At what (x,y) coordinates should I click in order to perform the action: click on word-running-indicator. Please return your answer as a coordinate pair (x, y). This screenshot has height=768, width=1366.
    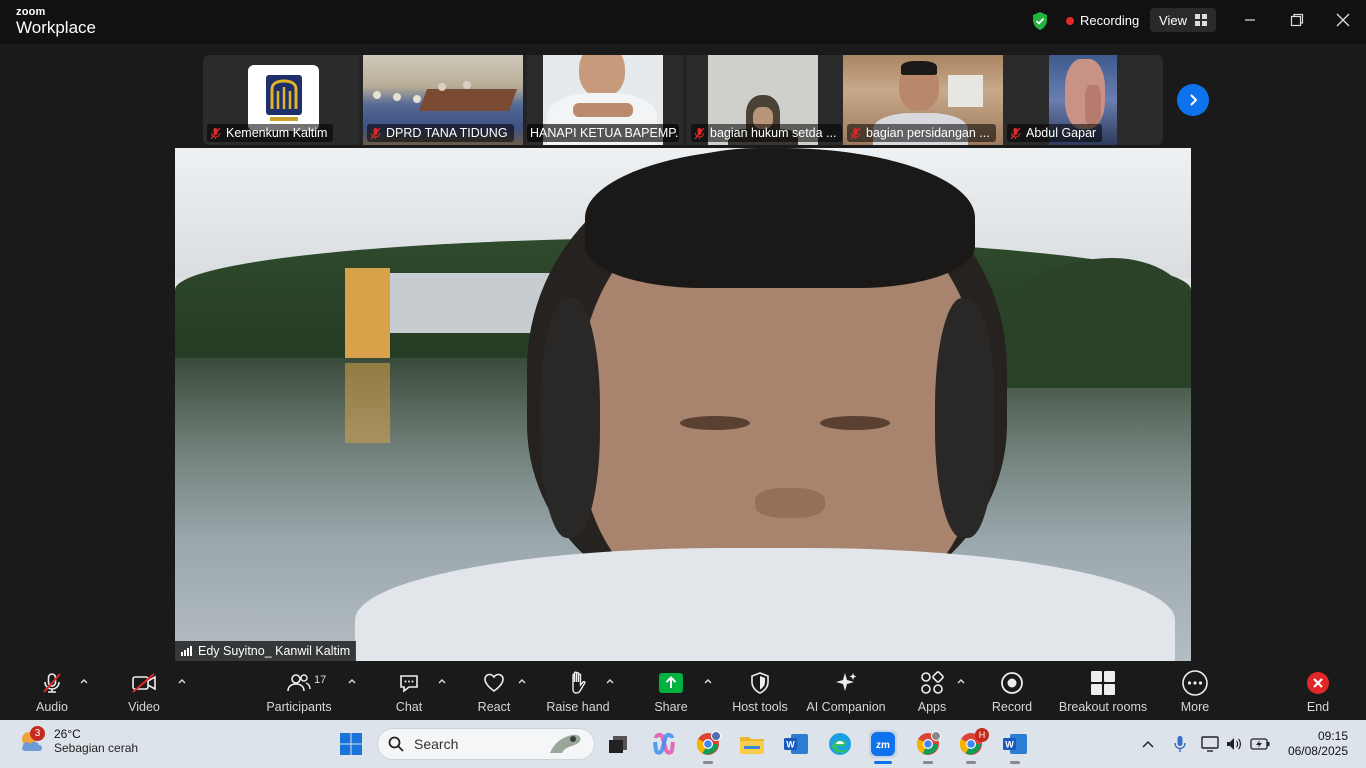
    Looking at the image, I should click on (1015, 762).